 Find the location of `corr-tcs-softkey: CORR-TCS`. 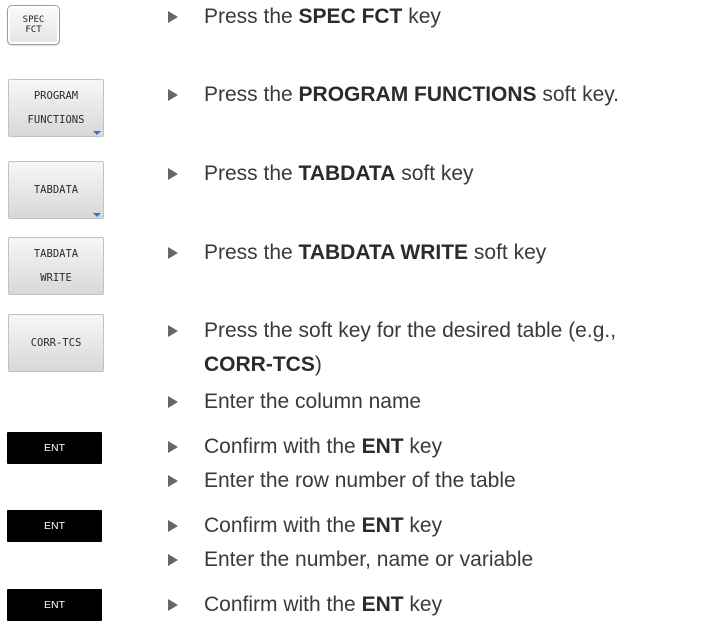

corr-tcs-softkey: CORR-TCS is located at coordinates (56, 343).